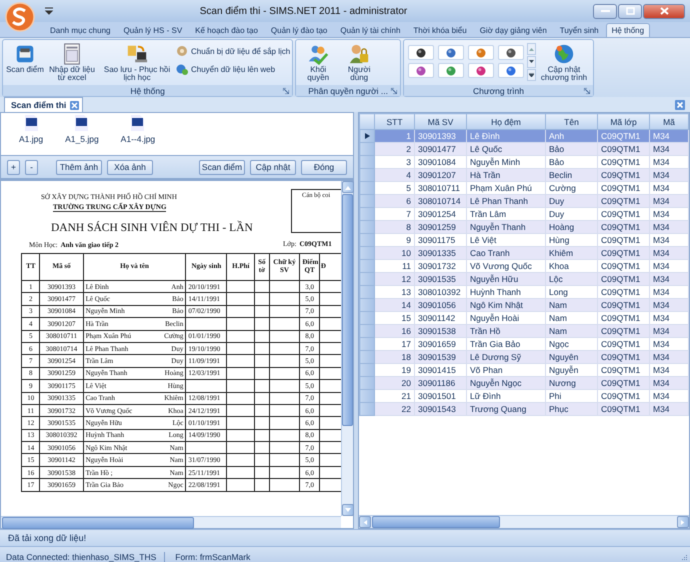 The image size is (690, 562). What do you see at coordinates (524, 253) in the screenshot?
I see `table-row: 10 30901335 Cao Tranh Khiêm C09QTM1 M34` at bounding box center [524, 253].